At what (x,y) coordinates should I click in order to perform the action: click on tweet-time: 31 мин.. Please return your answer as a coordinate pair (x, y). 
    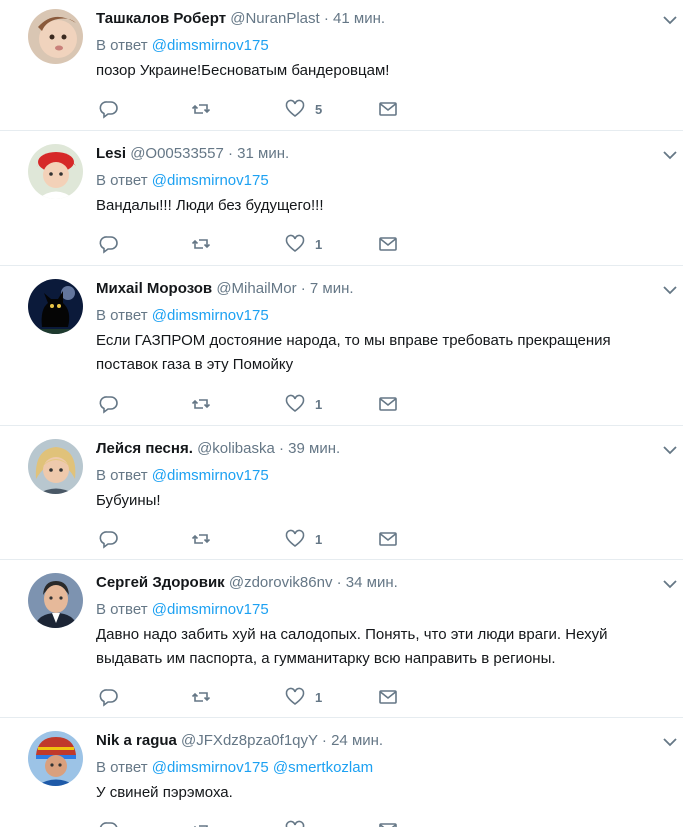
    Looking at the image, I should click on (263, 153).